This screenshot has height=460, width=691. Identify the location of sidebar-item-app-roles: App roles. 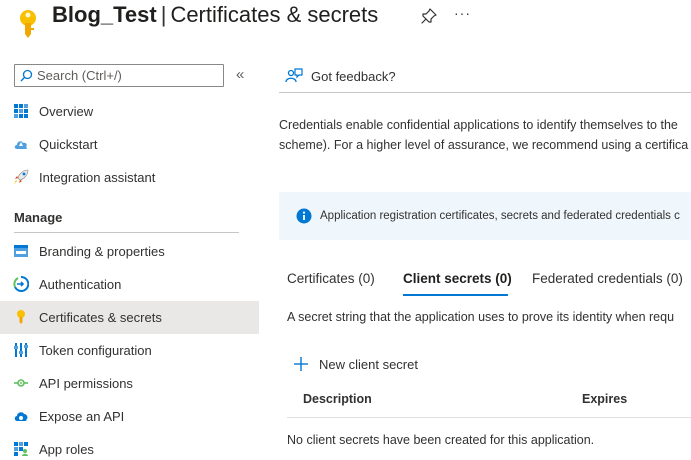
(129, 446).